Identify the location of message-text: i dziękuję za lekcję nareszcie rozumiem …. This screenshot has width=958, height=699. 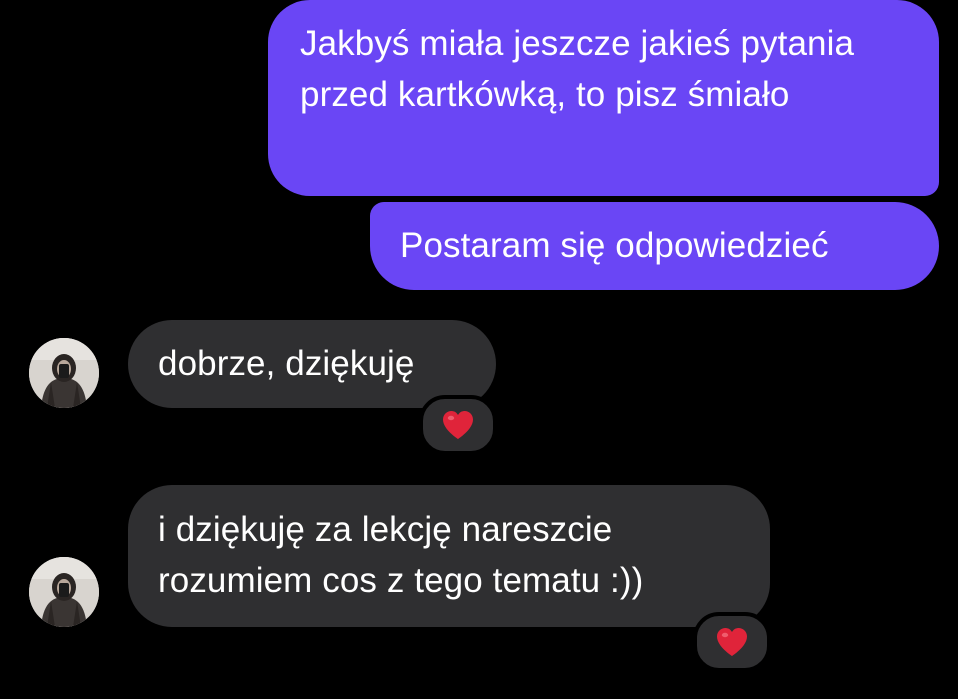
(401, 555).